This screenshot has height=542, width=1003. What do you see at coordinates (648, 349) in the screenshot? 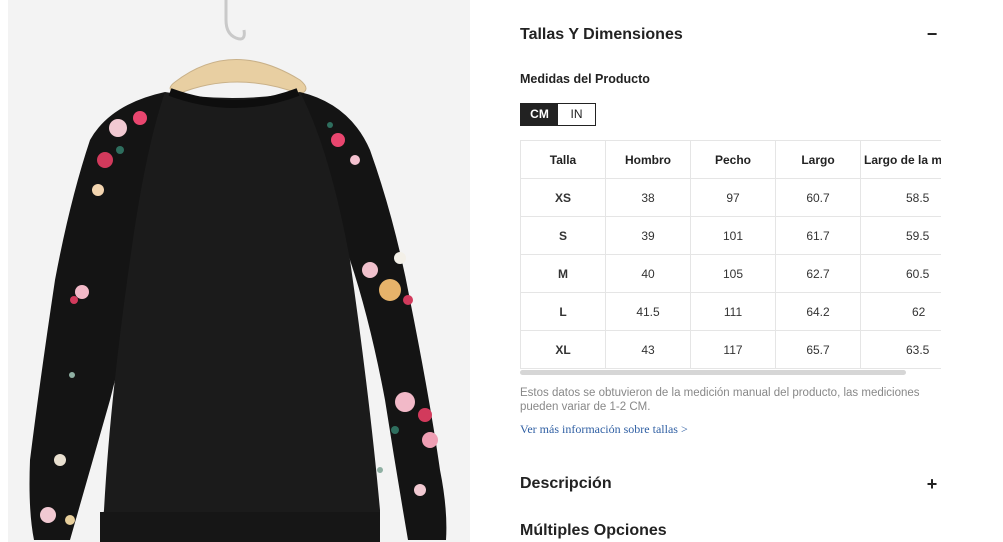
I see `table-cell: 43` at bounding box center [648, 349].